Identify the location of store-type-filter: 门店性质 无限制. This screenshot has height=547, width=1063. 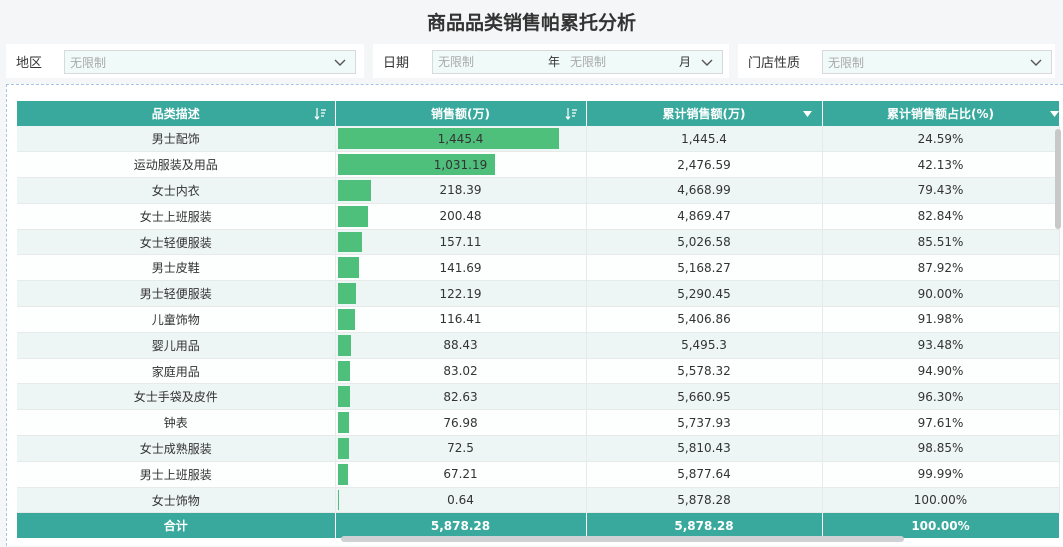
(896, 61).